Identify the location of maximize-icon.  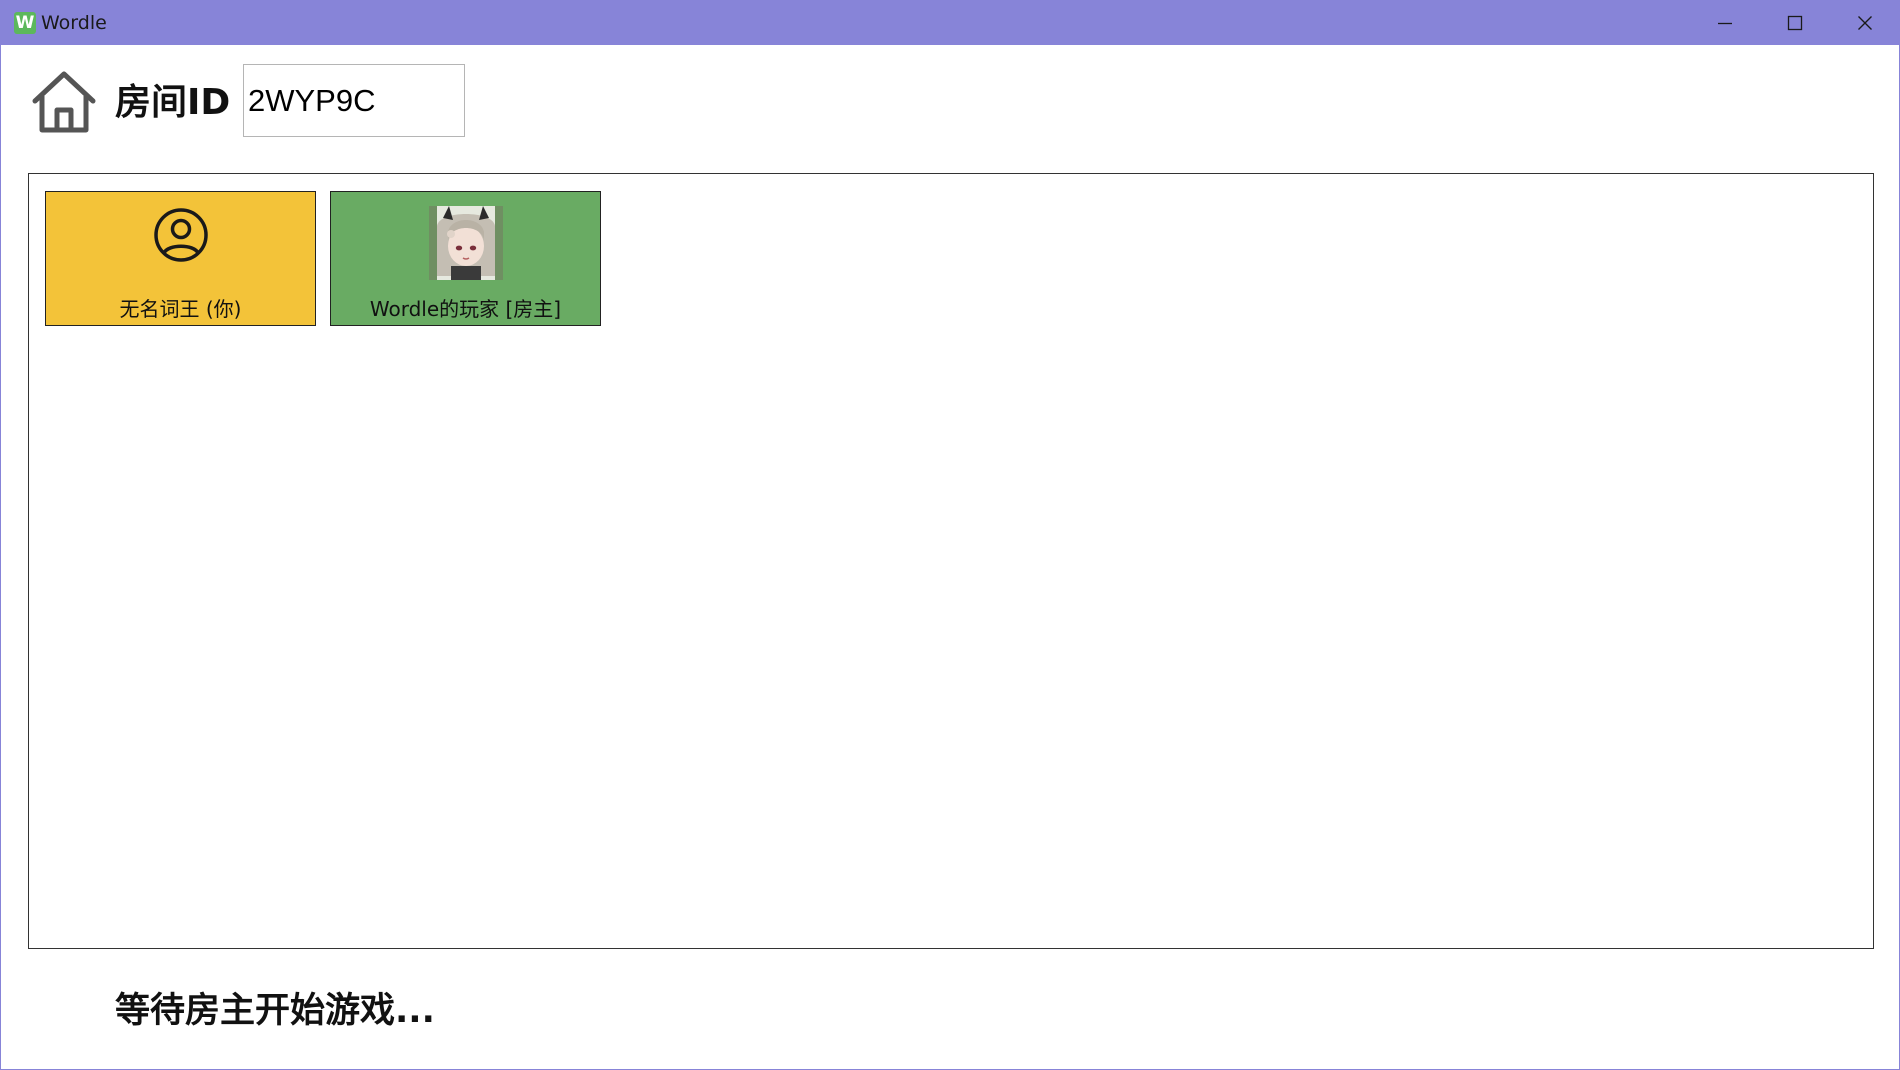
(1795, 23).